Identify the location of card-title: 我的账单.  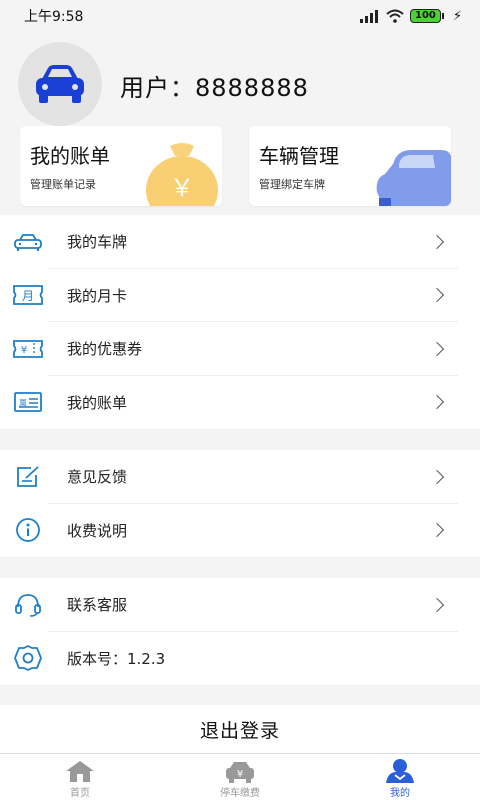
(70, 156).